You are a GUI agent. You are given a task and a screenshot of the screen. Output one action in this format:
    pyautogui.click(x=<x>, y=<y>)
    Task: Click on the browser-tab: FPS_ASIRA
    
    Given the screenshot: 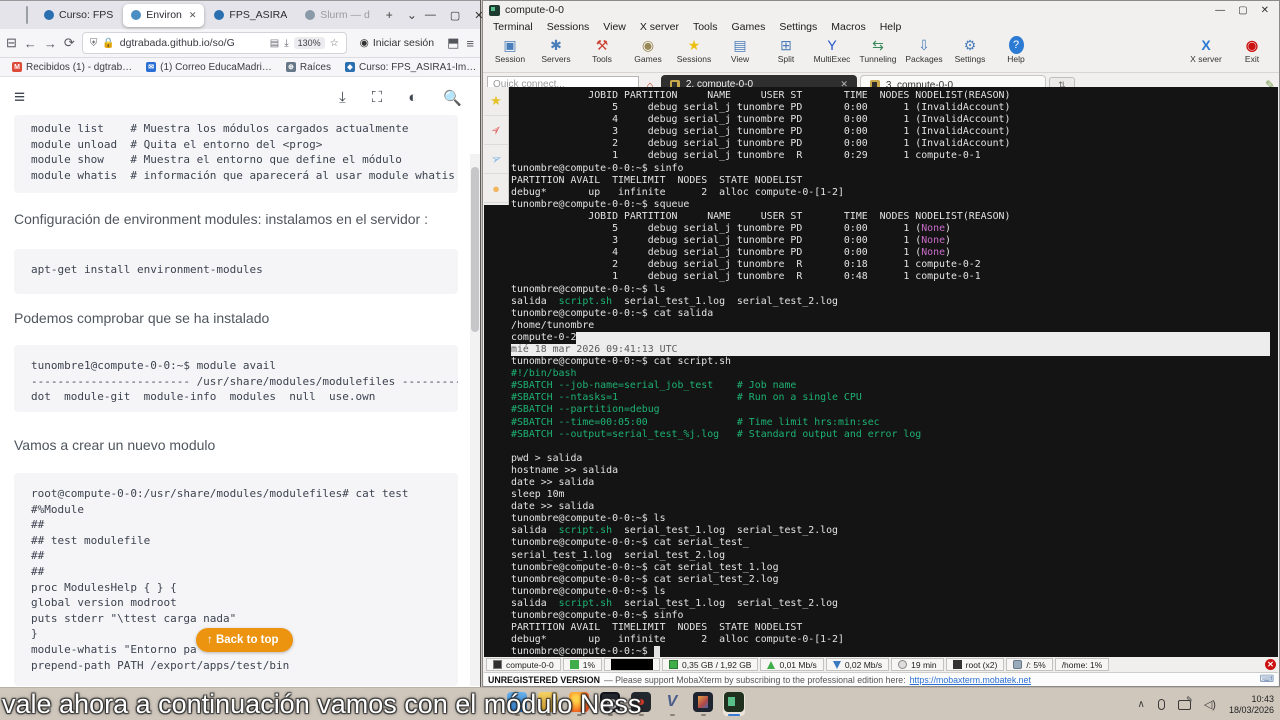 What is the action you would take?
    pyautogui.click(x=250, y=15)
    